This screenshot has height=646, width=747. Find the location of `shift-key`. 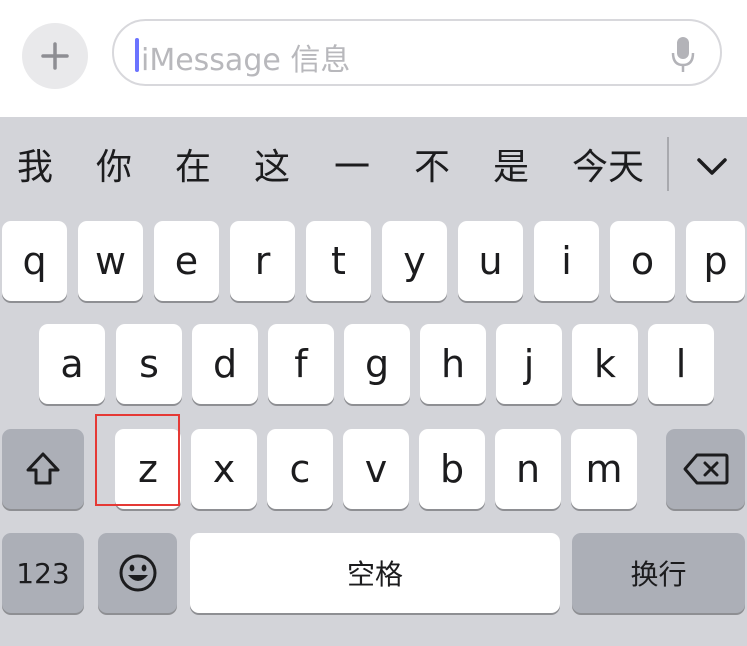

shift-key is located at coordinates (43, 469).